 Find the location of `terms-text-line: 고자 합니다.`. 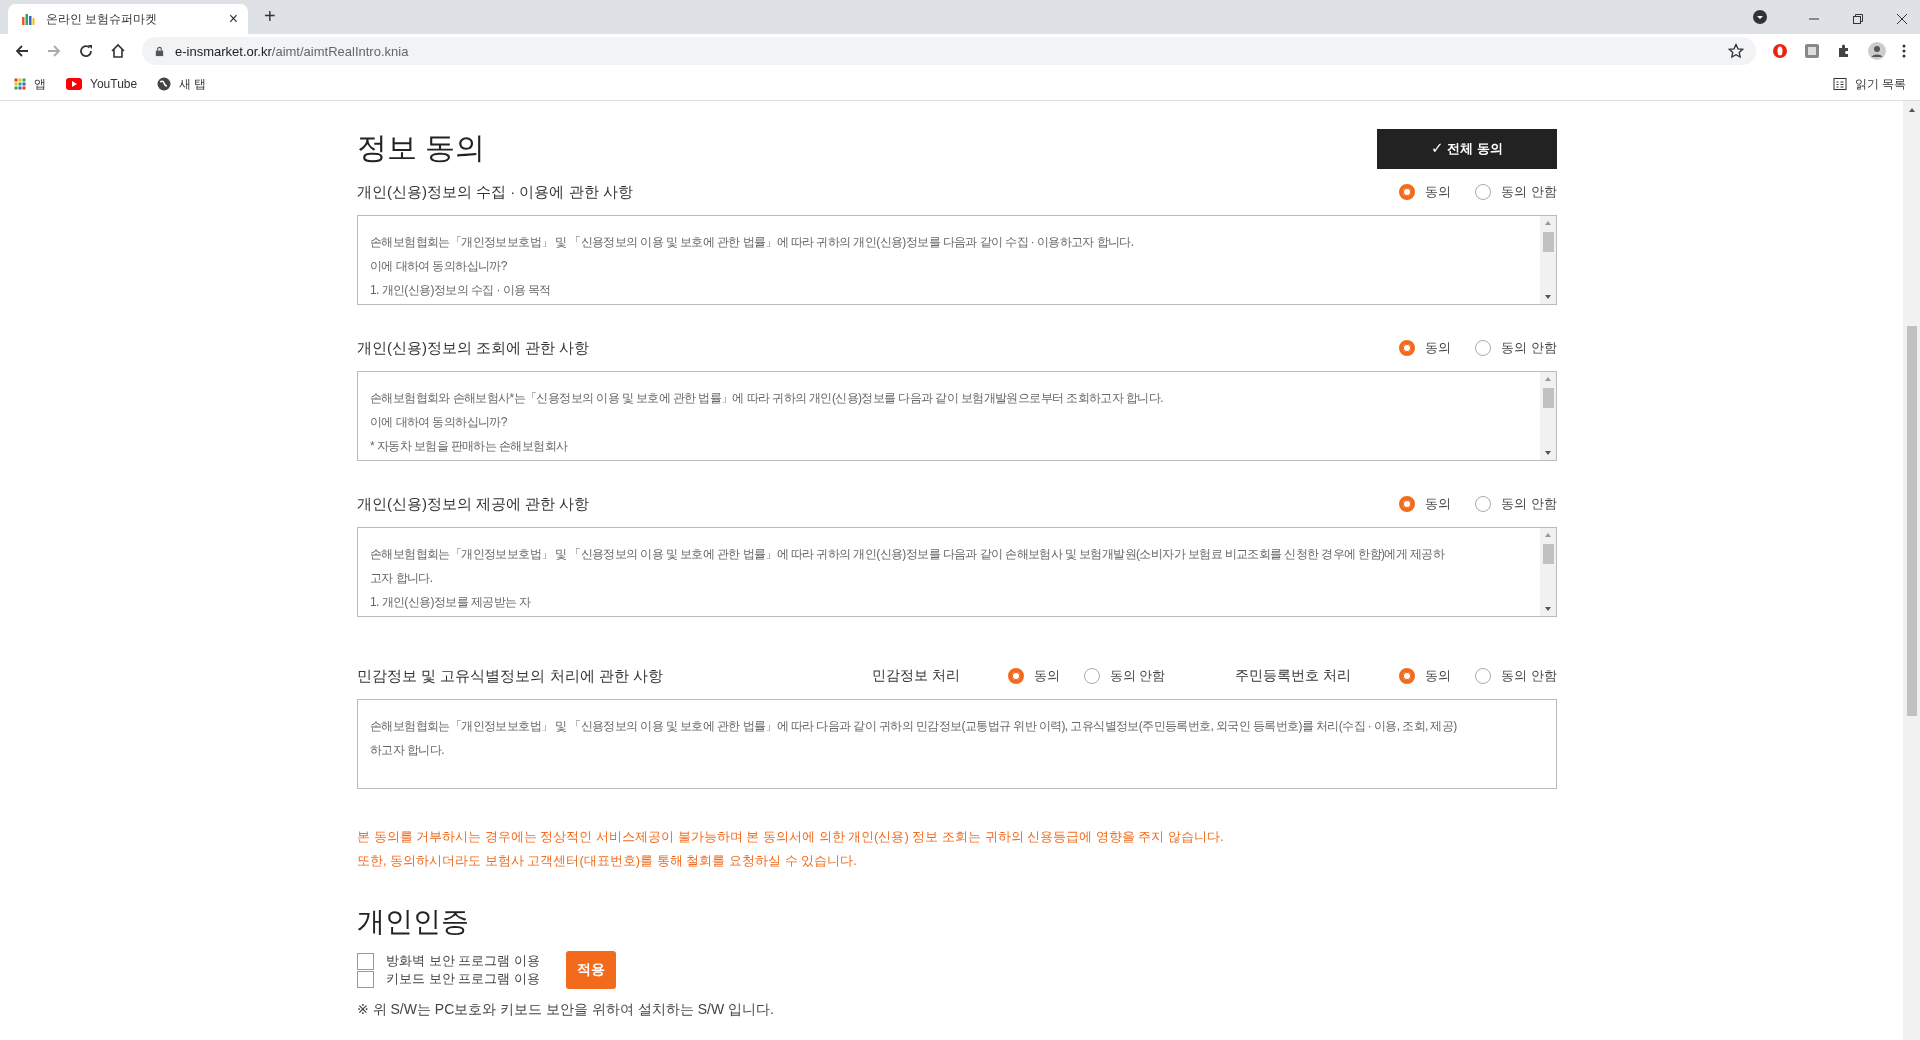

terms-text-line: 고자 합니다. is located at coordinates (401, 578).